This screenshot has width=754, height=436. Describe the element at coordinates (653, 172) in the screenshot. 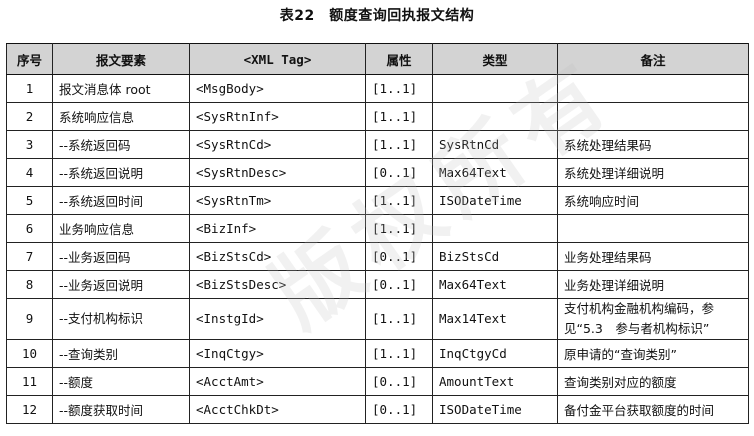

I see `cell-note: 系统处理详细说明` at that location.